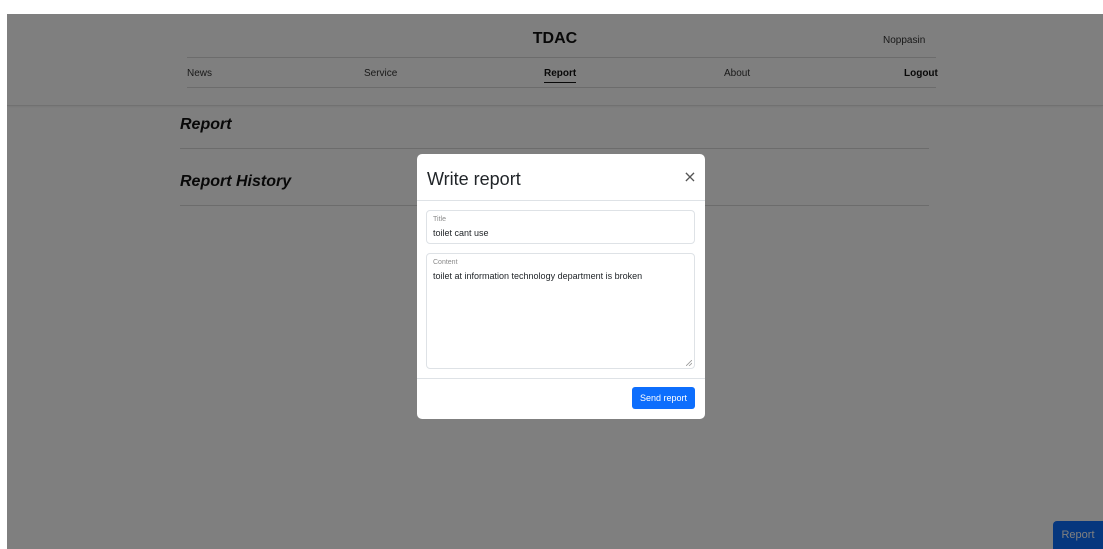 Image resolution: width=1103 pixels, height=549 pixels. Describe the element at coordinates (439, 219) in the screenshot. I see `title-field-label: Title` at that location.